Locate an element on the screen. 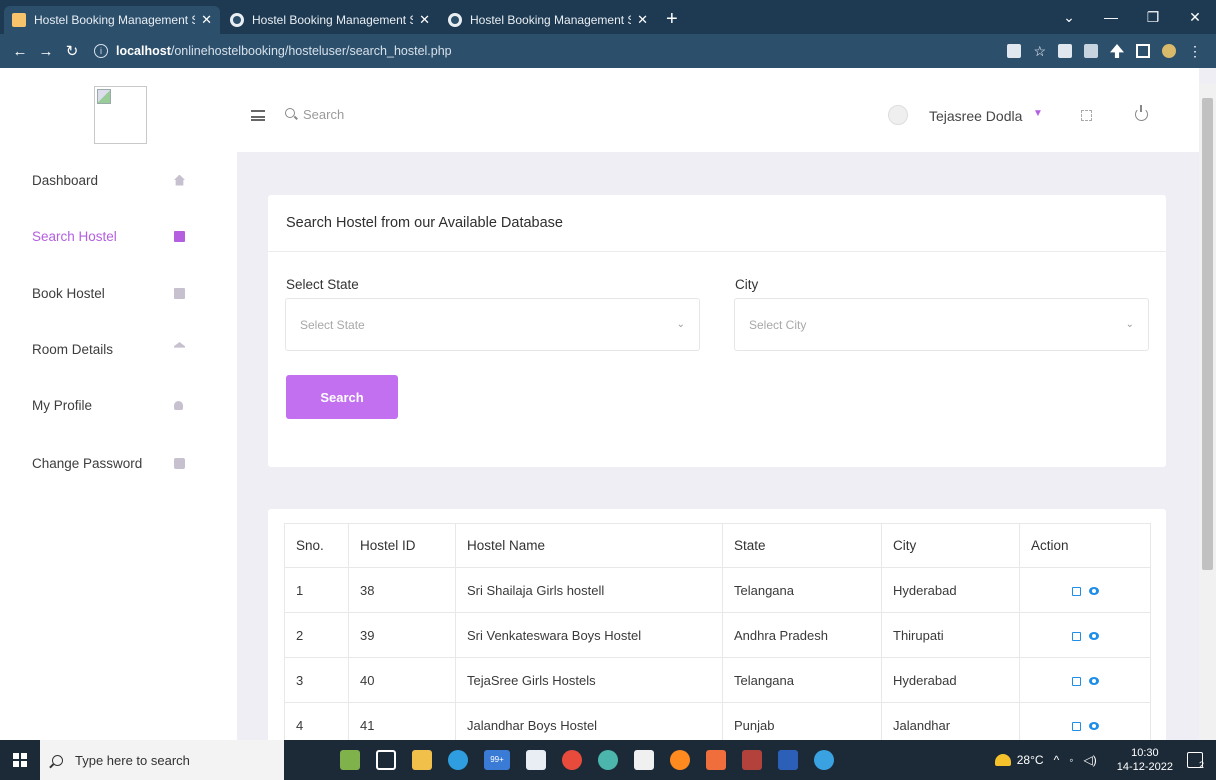 This screenshot has height=780, width=1216. sidebar-item-search-hostel: Search Hostel is located at coordinates (118, 236).